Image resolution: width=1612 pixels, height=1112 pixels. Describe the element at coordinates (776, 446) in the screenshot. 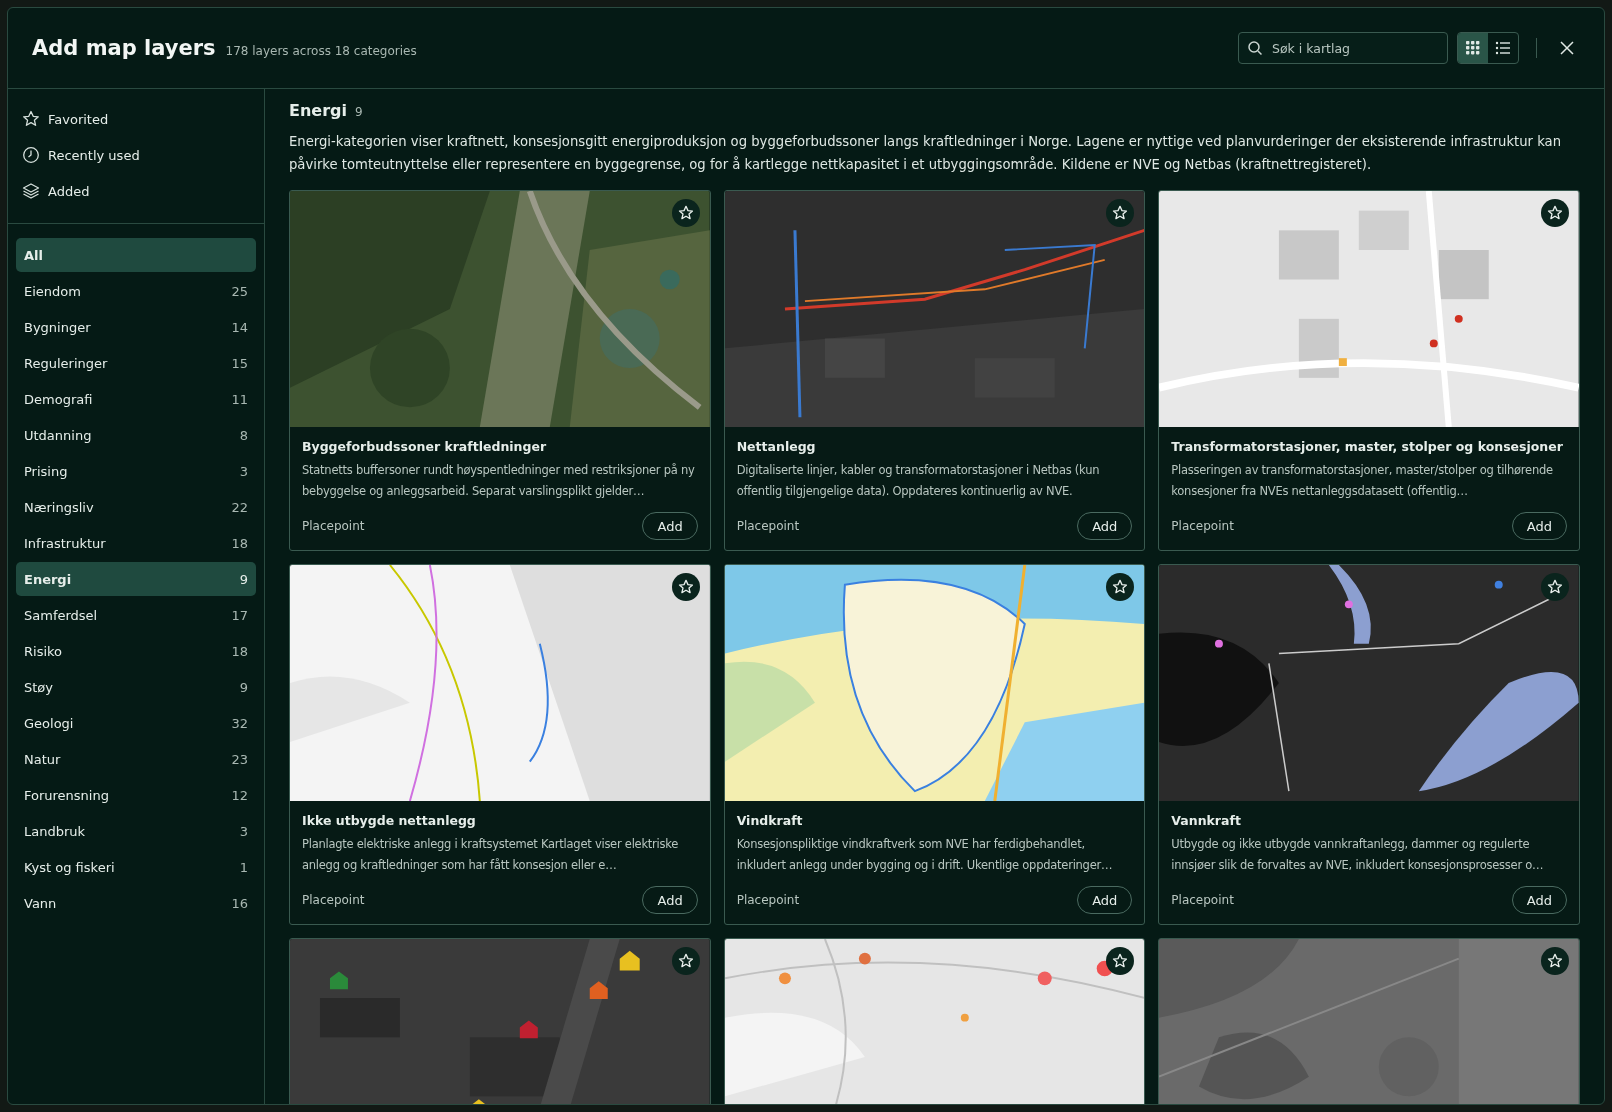

I see `layer-title: Nettanlegg` at that location.